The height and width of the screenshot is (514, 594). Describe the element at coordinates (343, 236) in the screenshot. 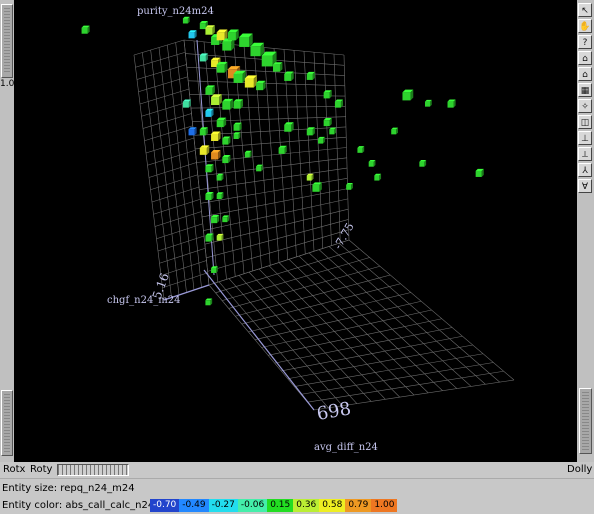

I see `right-axis-tick: -7.75` at that location.